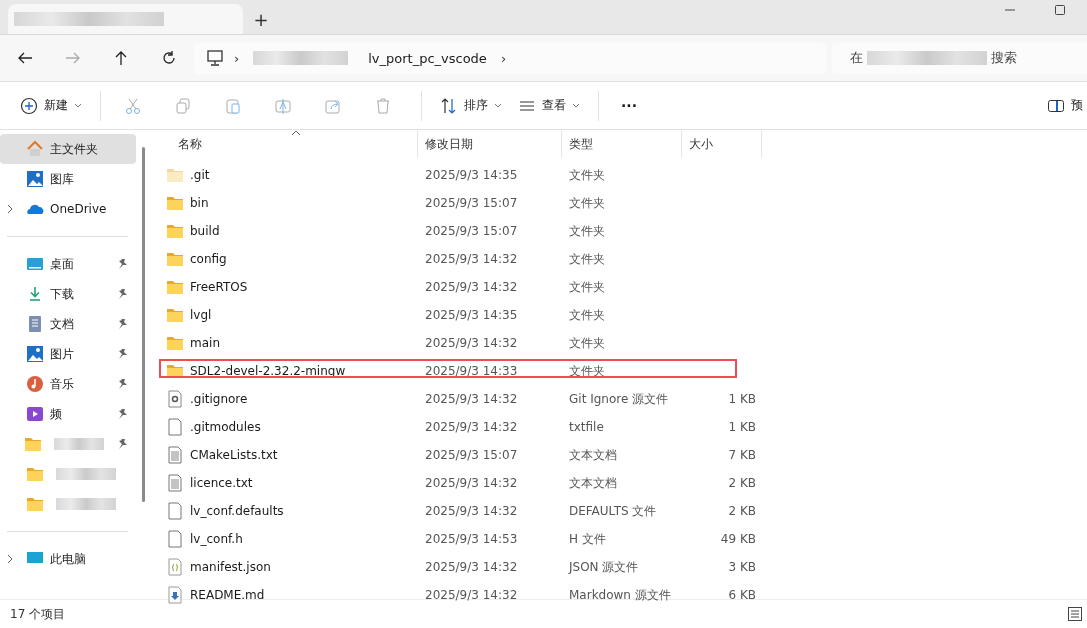  I want to click on sidebar-item: 音乐, so click(68, 384).